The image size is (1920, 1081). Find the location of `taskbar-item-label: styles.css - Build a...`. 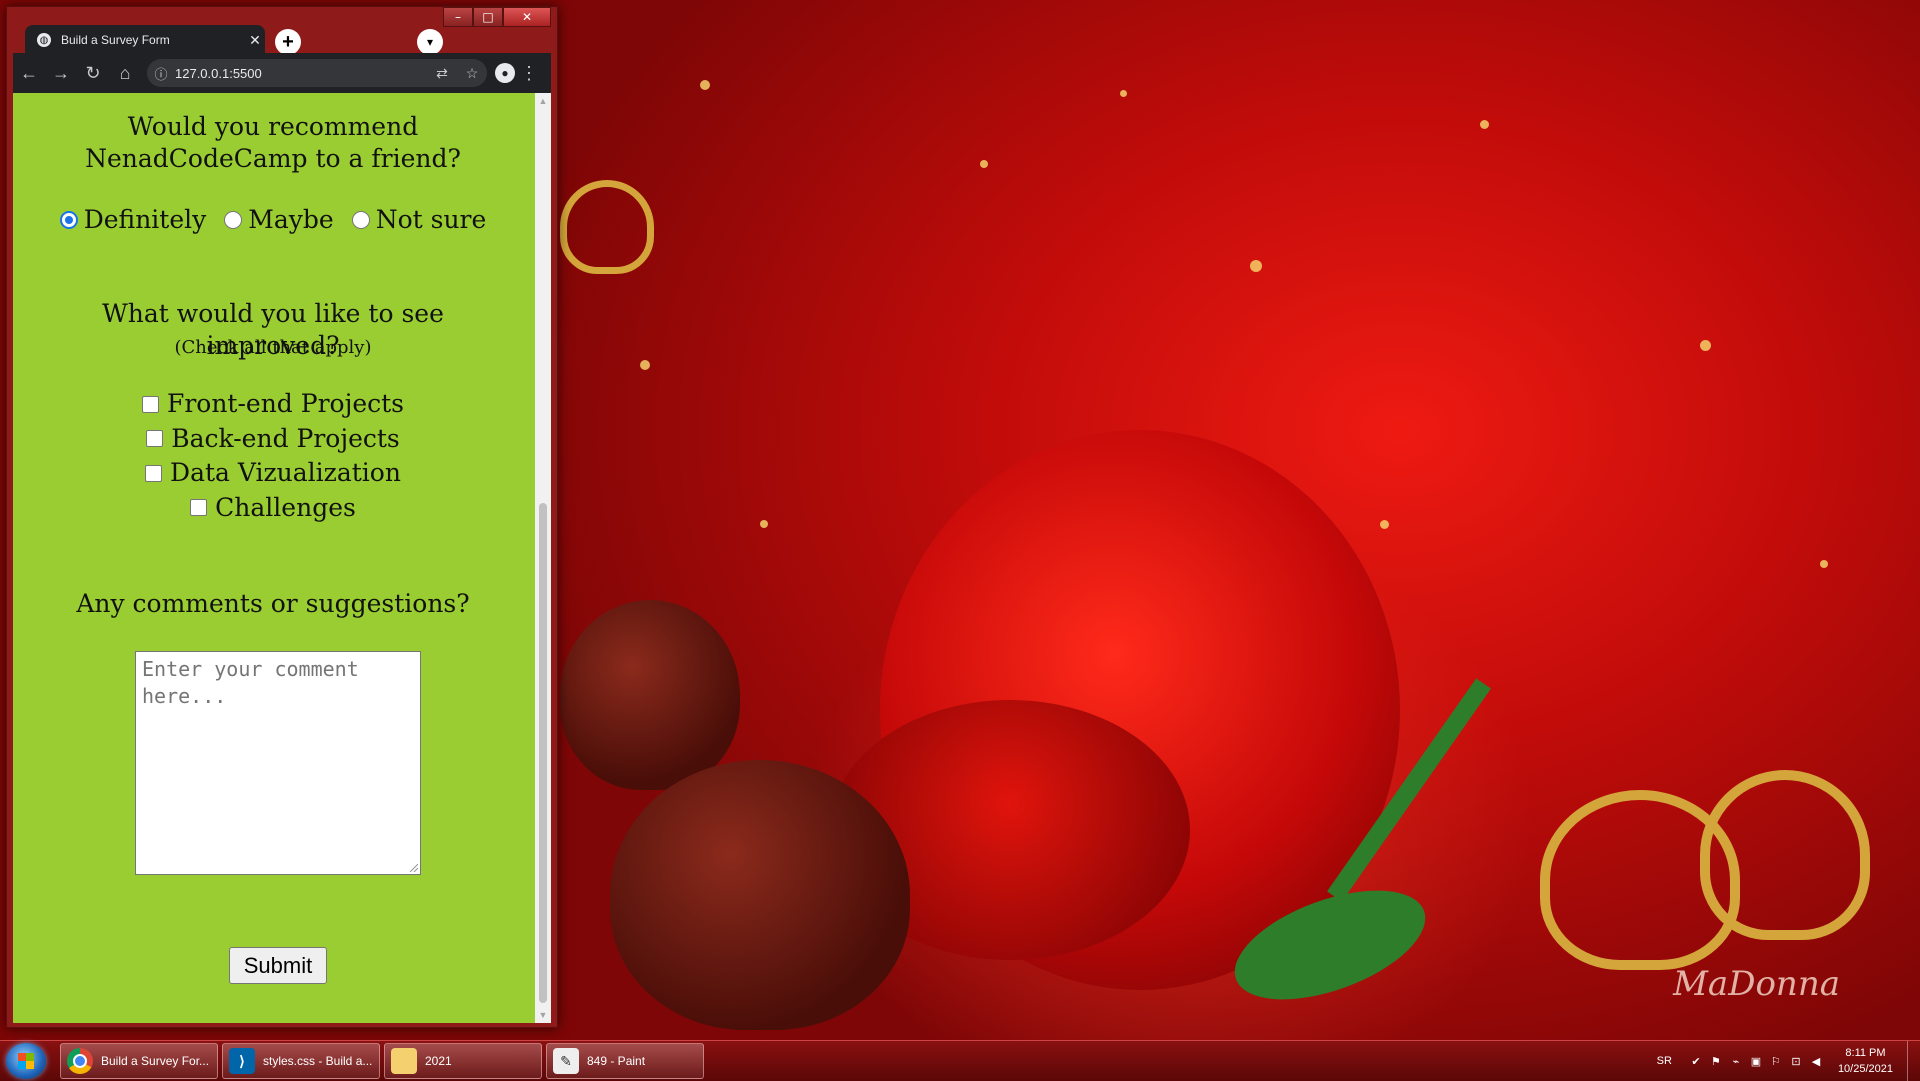

taskbar-item-label: styles.css - Build a... is located at coordinates (318, 1061).